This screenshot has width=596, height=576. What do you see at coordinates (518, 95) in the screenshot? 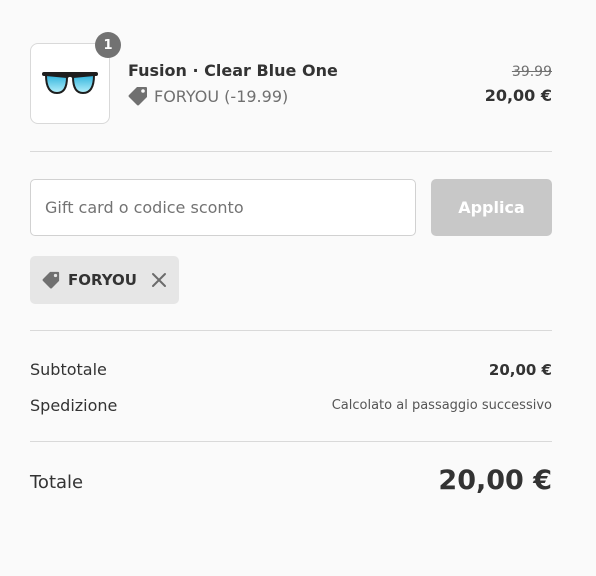
I see `product-price: 20,00 €` at bounding box center [518, 95].